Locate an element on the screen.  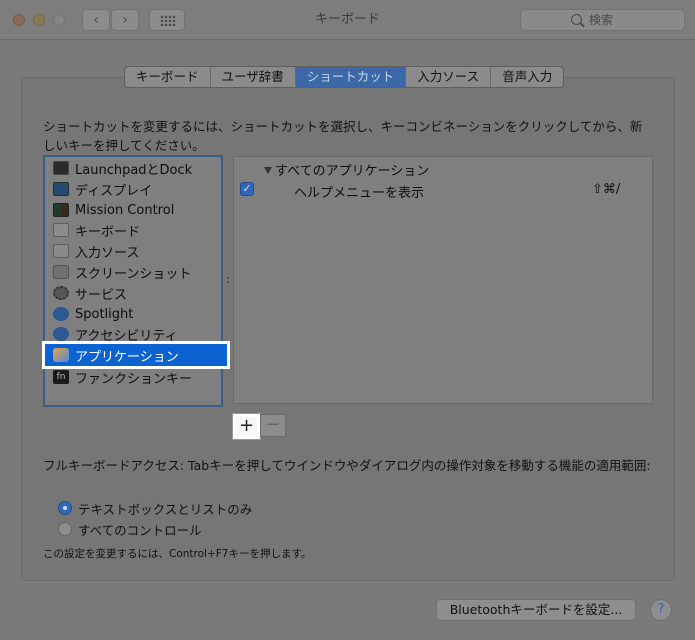
tab-shortcuts: ショートカット is located at coordinates (351, 77).